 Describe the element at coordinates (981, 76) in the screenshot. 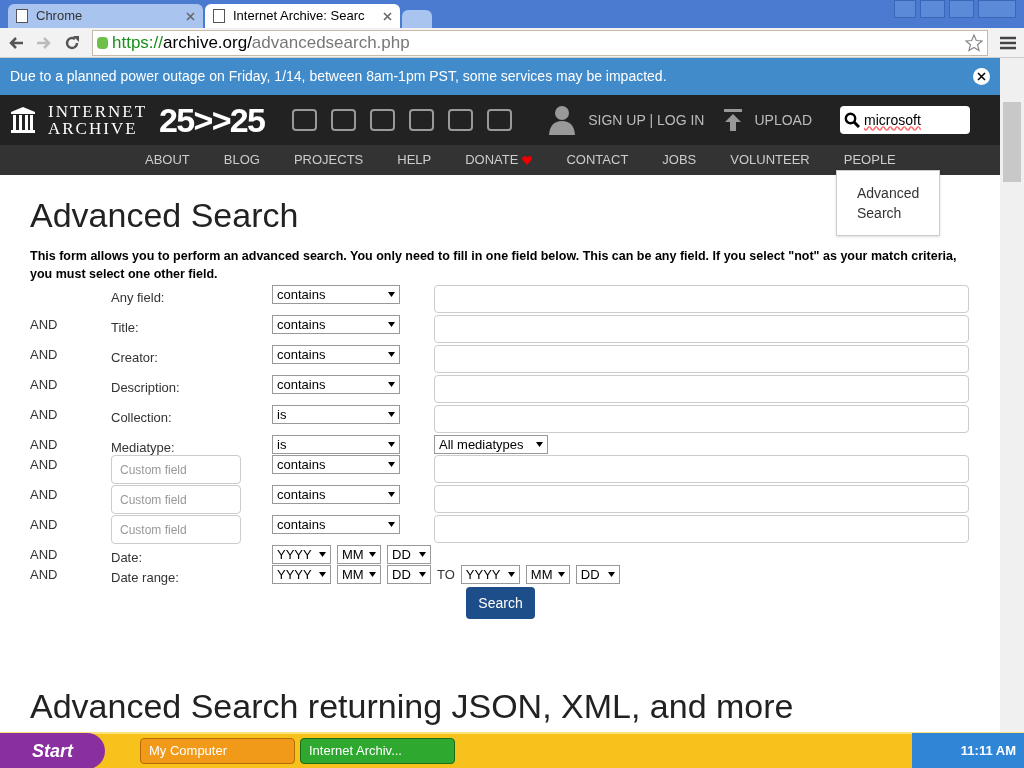

I see `close-icon` at that location.